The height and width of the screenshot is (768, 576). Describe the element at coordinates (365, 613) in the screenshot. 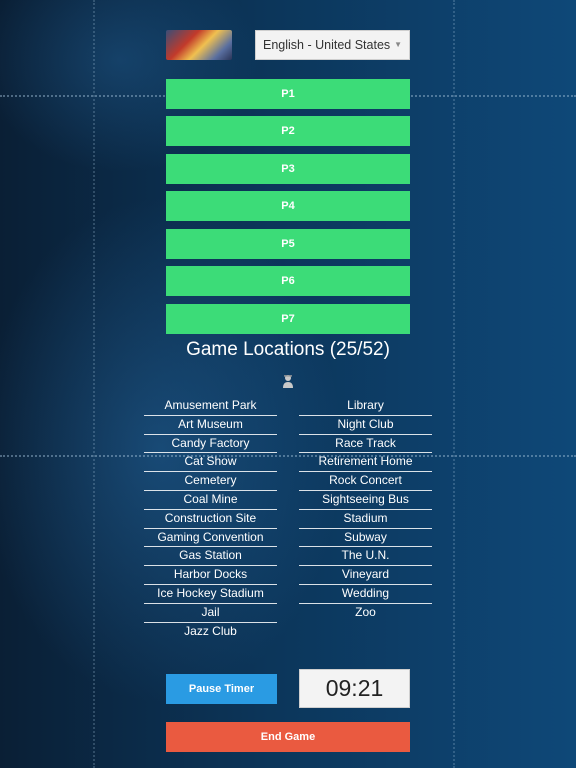

I see `location-item: Zoo` at that location.